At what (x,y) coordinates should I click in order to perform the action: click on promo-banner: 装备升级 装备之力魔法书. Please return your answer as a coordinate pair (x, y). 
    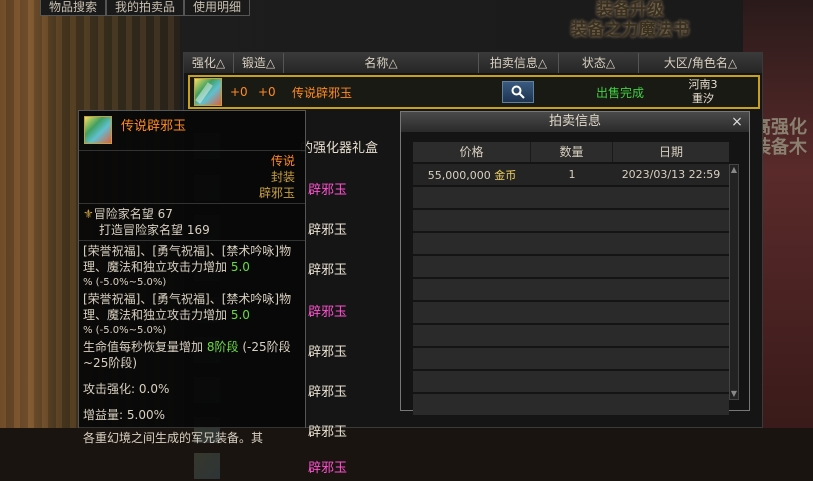
    Looking at the image, I should click on (630, 20).